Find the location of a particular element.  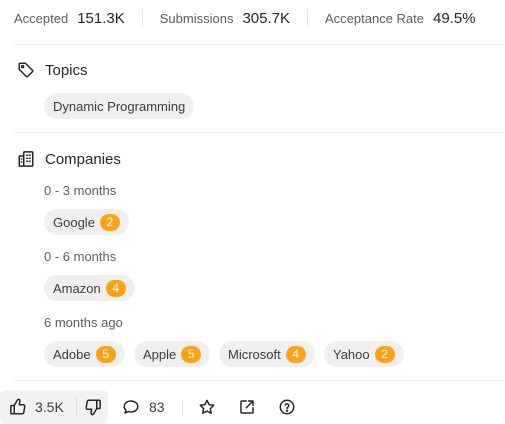

external-link-icon is located at coordinates (247, 407).